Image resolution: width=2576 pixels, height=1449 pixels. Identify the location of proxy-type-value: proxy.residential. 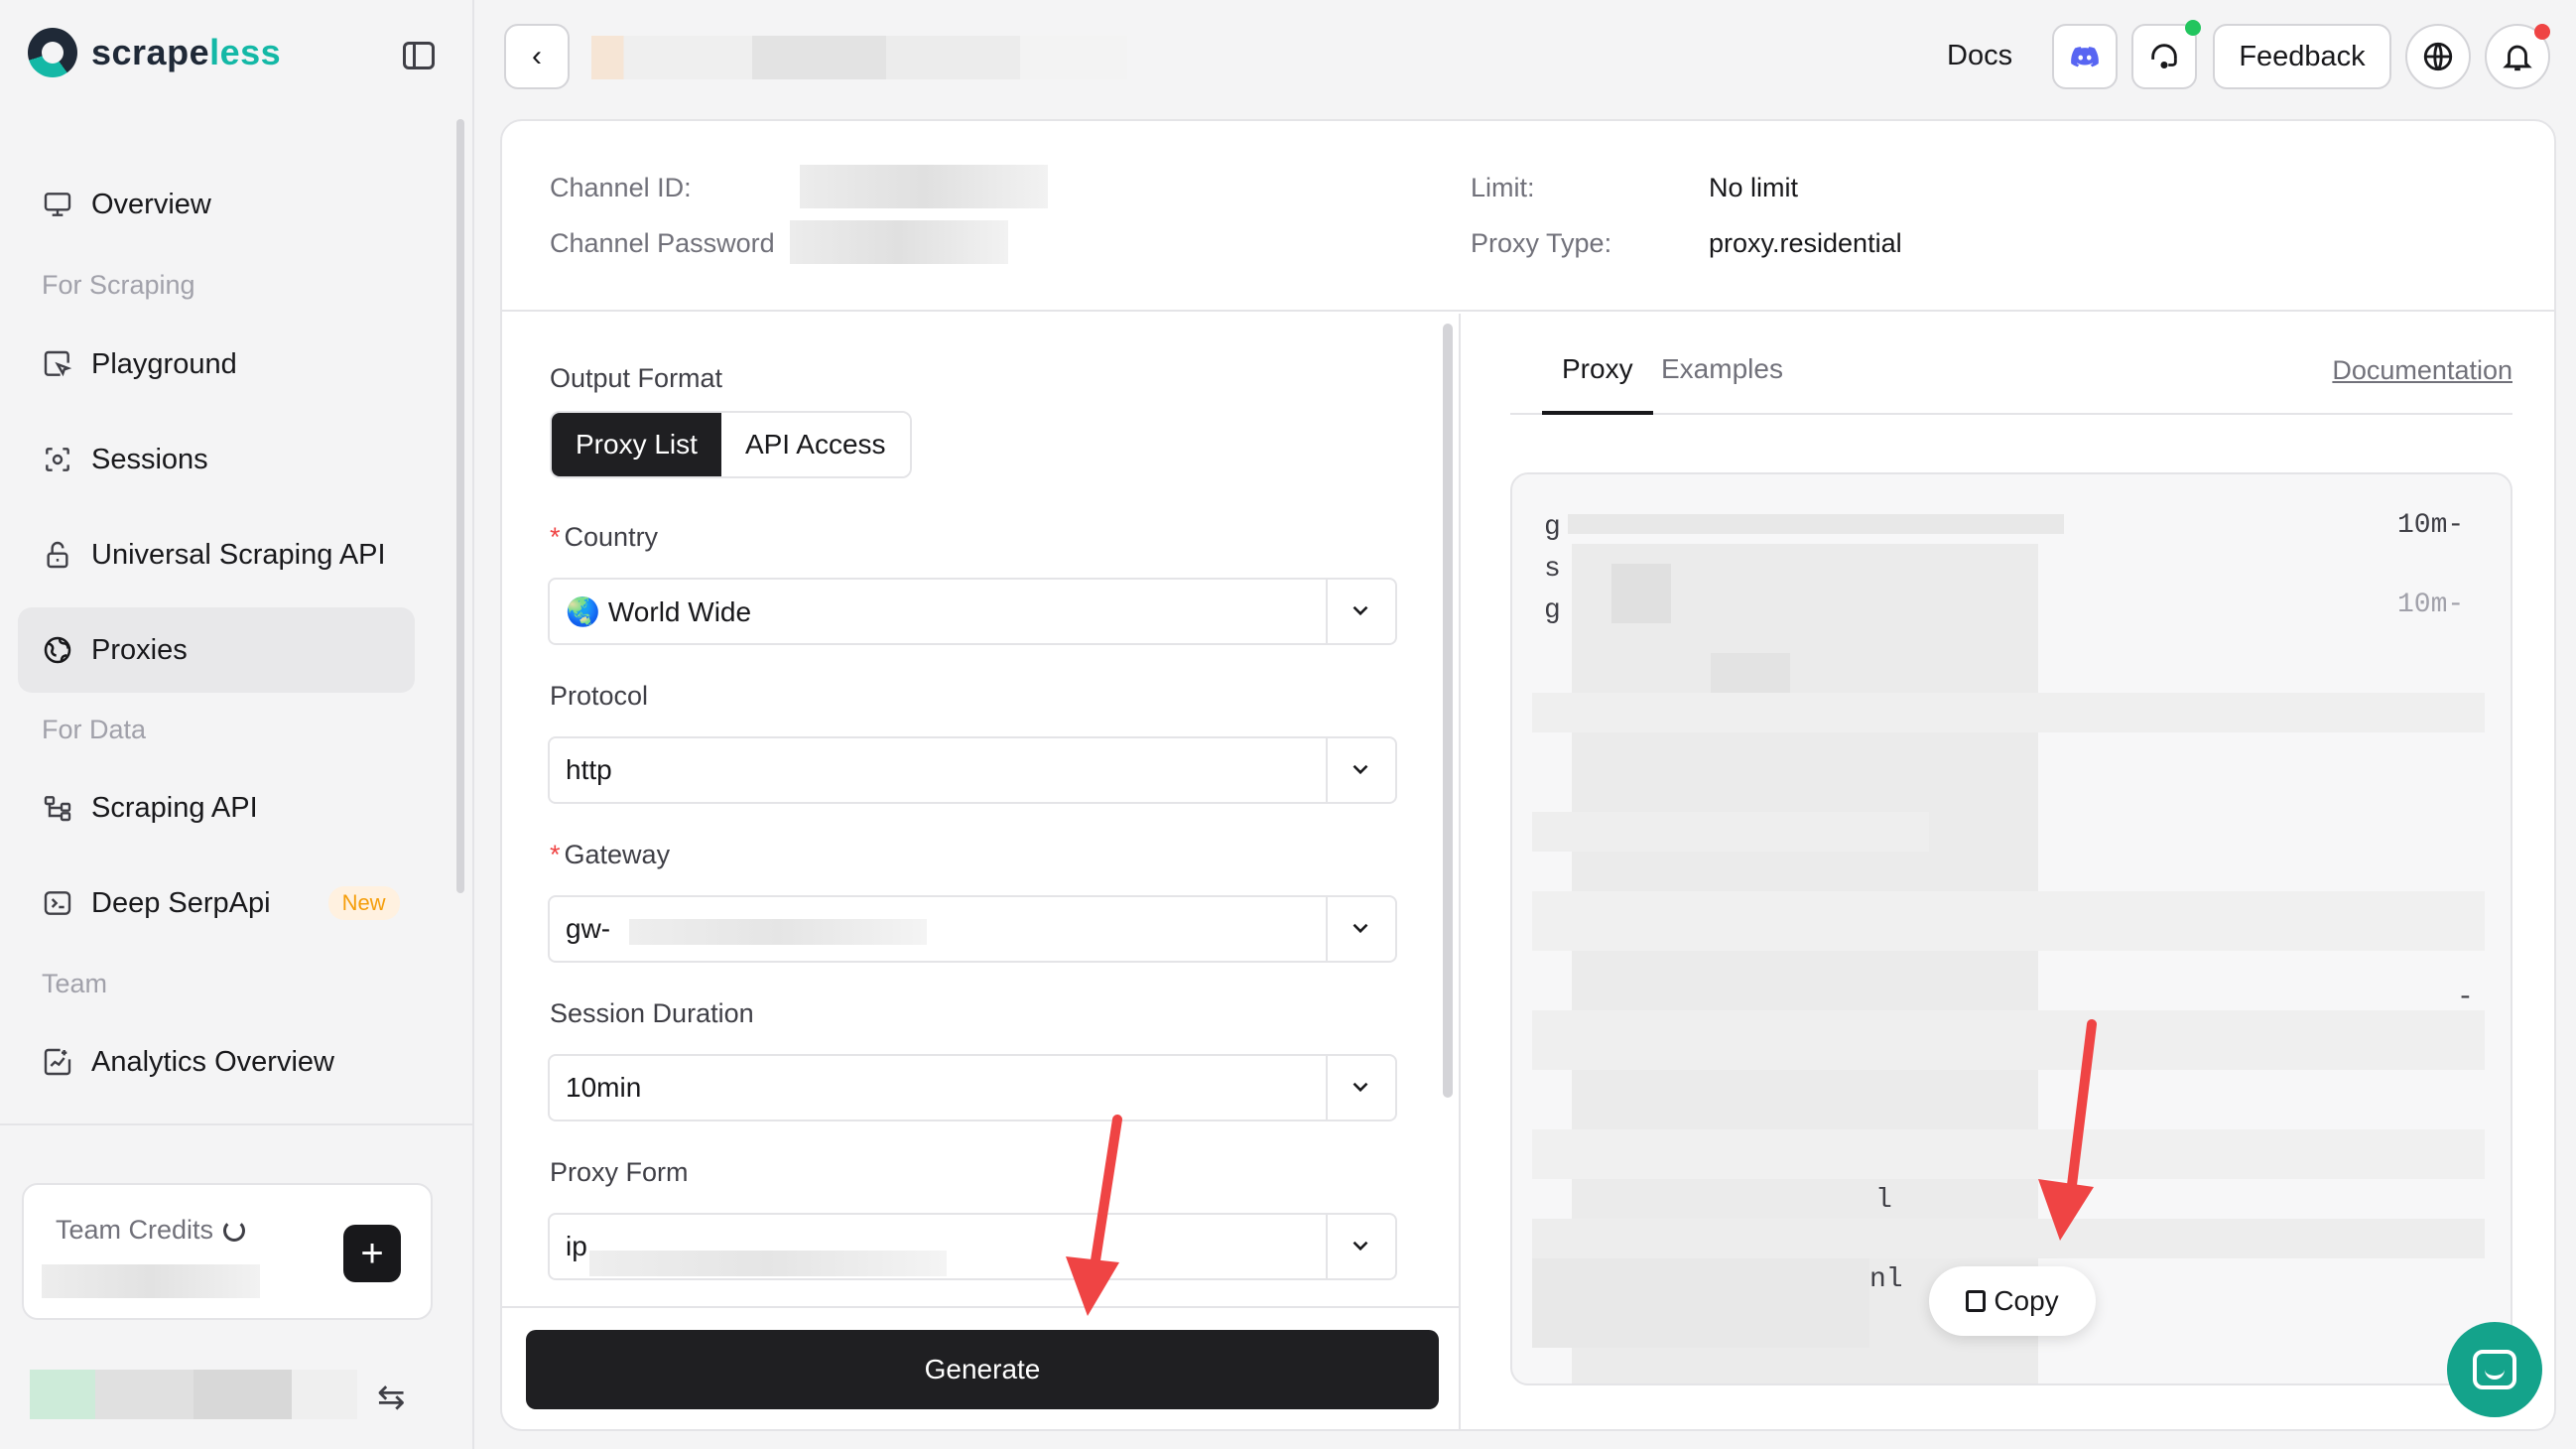
(1806, 243).